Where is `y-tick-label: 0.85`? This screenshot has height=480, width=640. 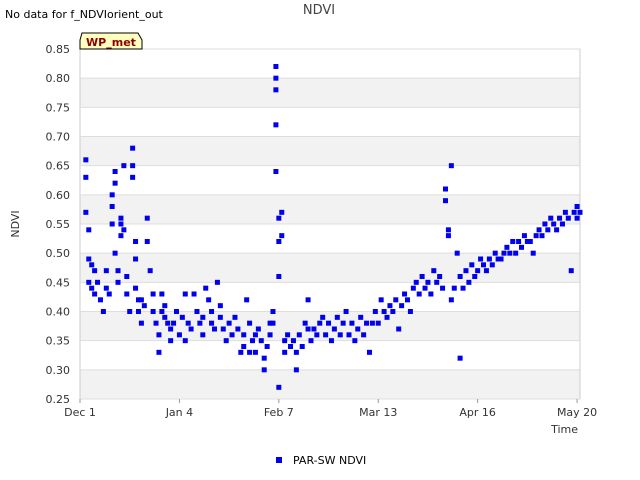 y-tick-label: 0.85 is located at coordinates (58, 49).